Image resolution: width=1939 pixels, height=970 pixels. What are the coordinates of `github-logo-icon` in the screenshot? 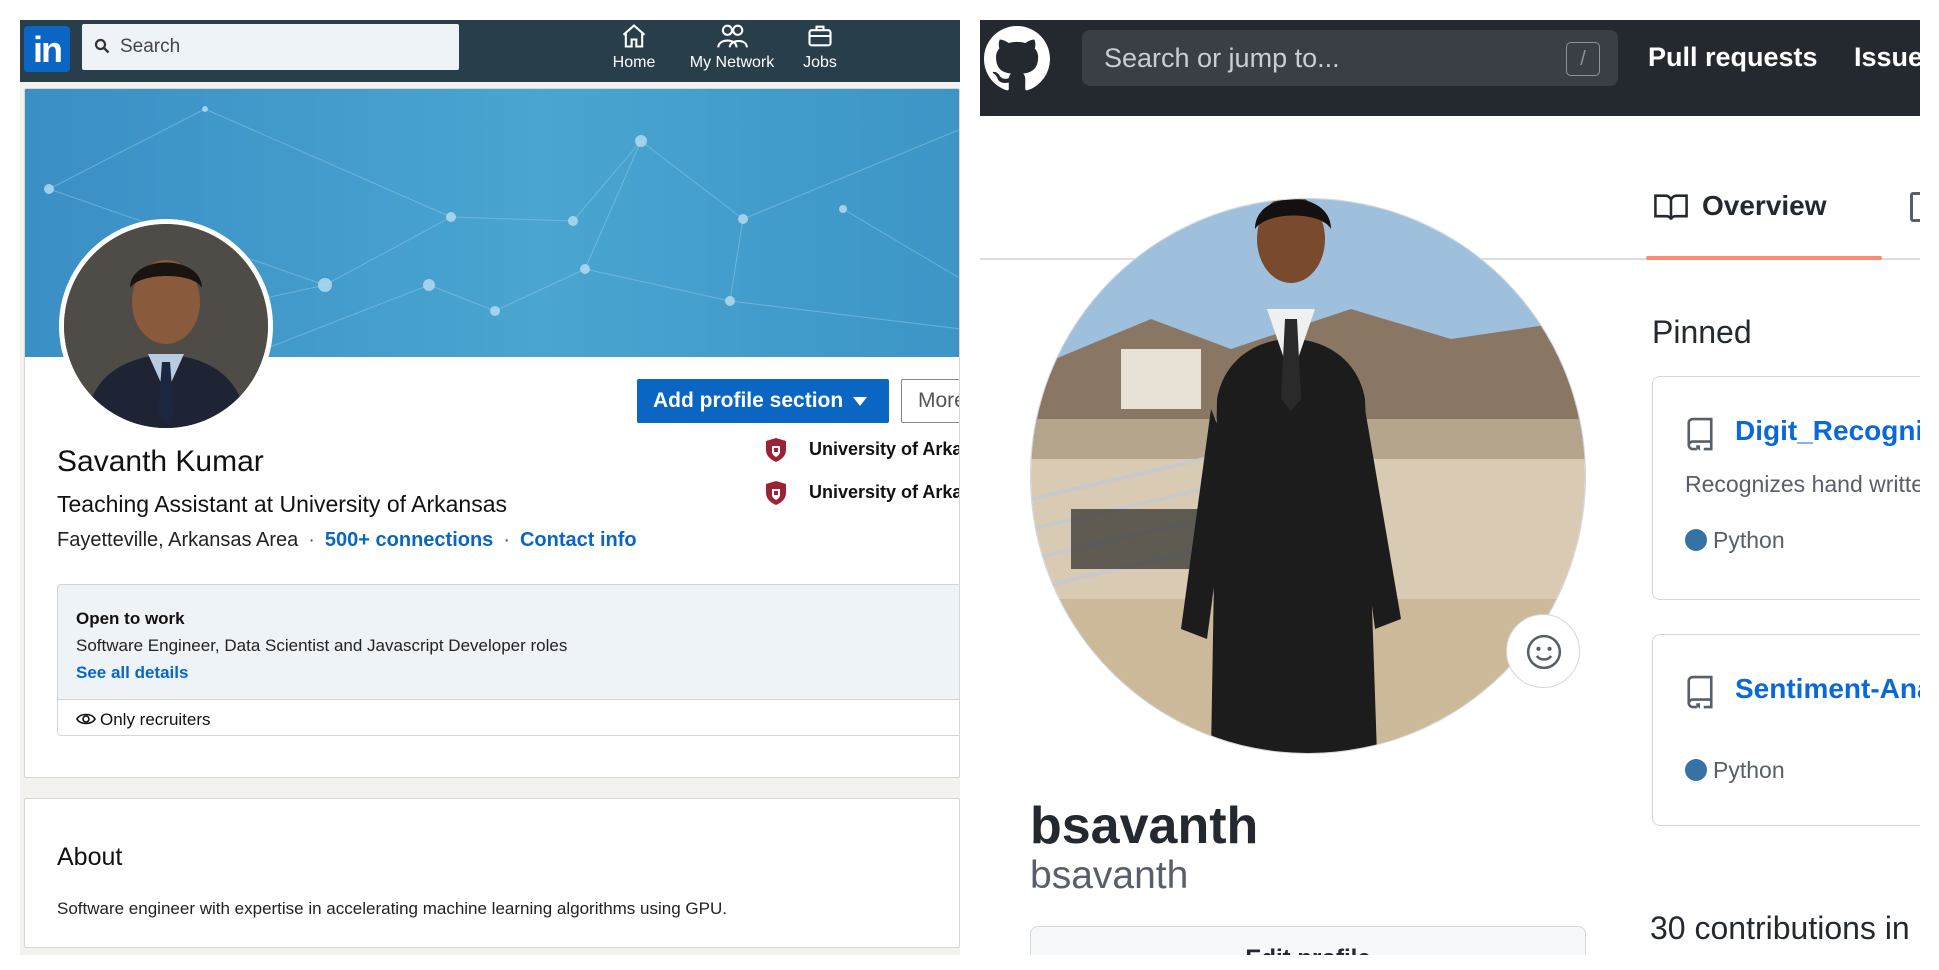 It's located at (1017, 59).